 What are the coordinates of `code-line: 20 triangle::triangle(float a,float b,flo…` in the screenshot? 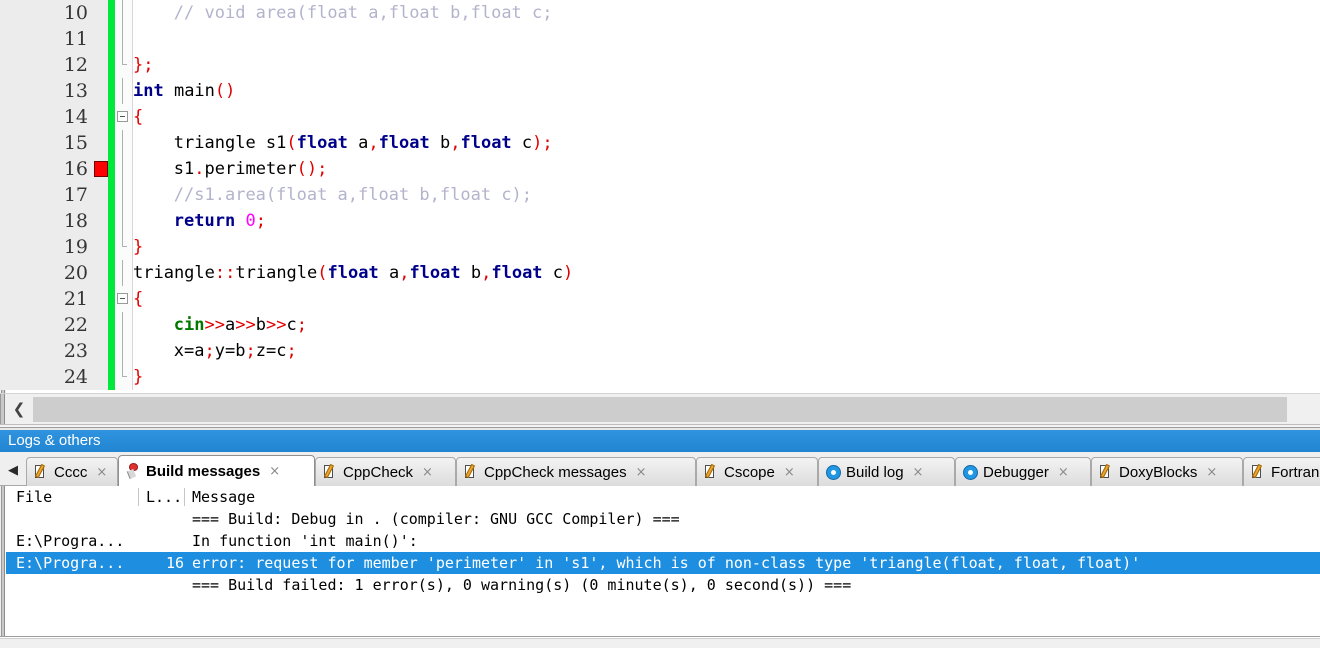 It's located at (660, 273).